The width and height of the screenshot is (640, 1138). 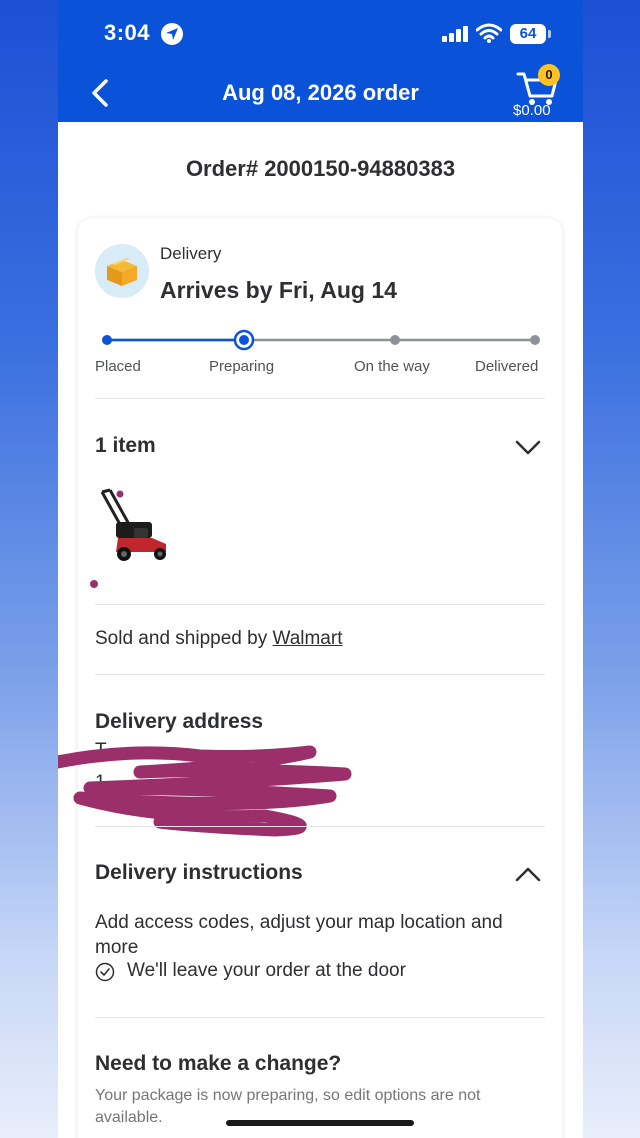 I want to click on seller-info: Sold and shipped by Walmart, so click(x=219, y=639).